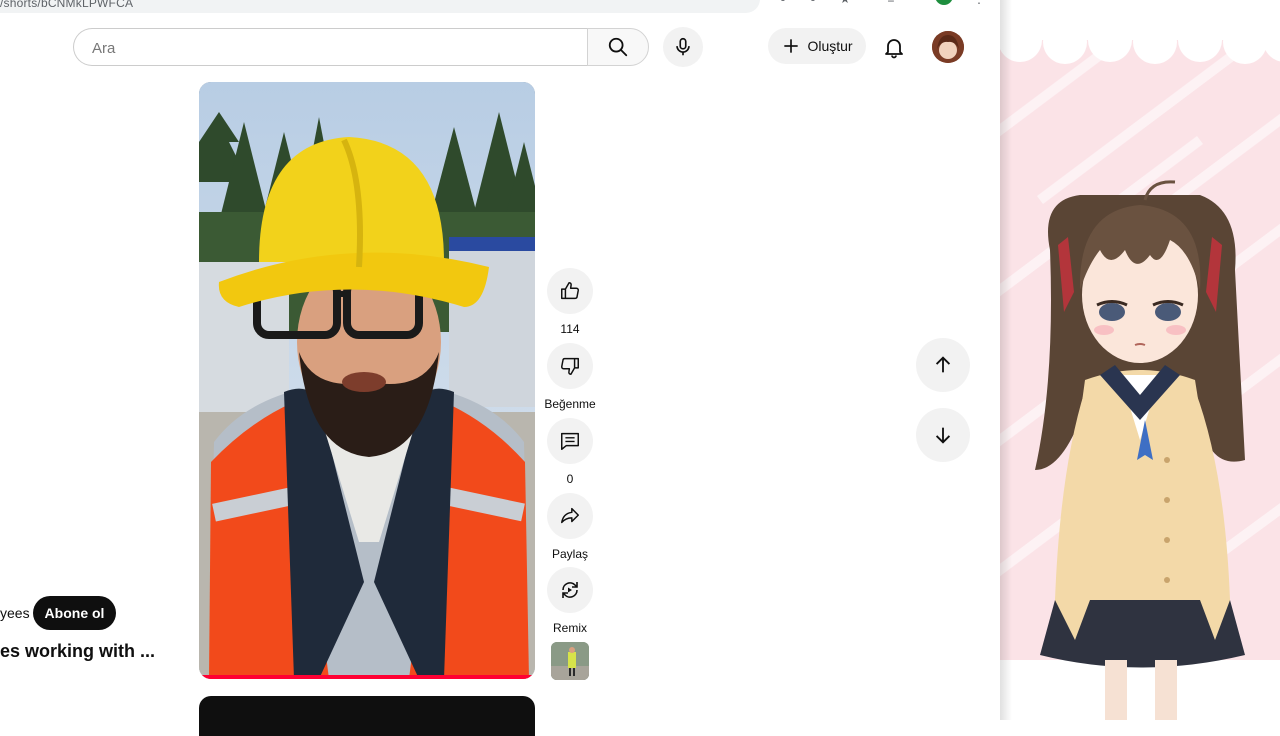  I want to click on browser-toolbar: /shorts/bCNMkLPWFCA ▪ ▪ ★ ≡ ⋮, so click(500, 7).